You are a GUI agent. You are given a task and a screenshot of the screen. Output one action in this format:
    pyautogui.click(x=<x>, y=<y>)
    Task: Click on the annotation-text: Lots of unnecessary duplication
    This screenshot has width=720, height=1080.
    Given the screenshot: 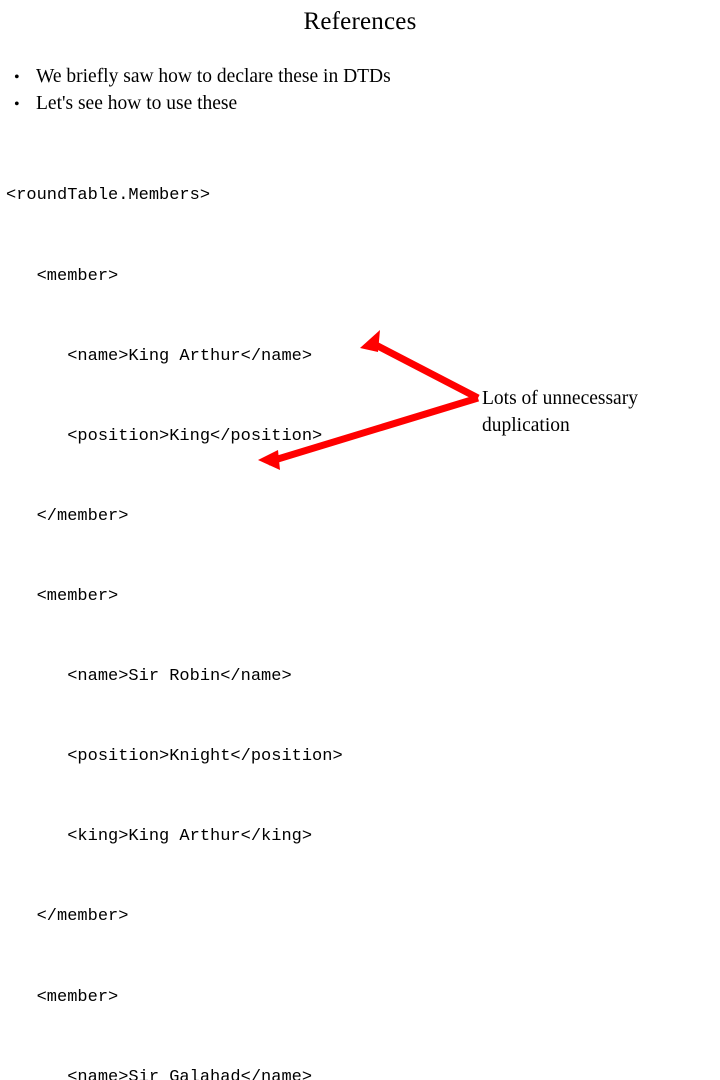 What is the action you would take?
    pyautogui.click(x=597, y=412)
    